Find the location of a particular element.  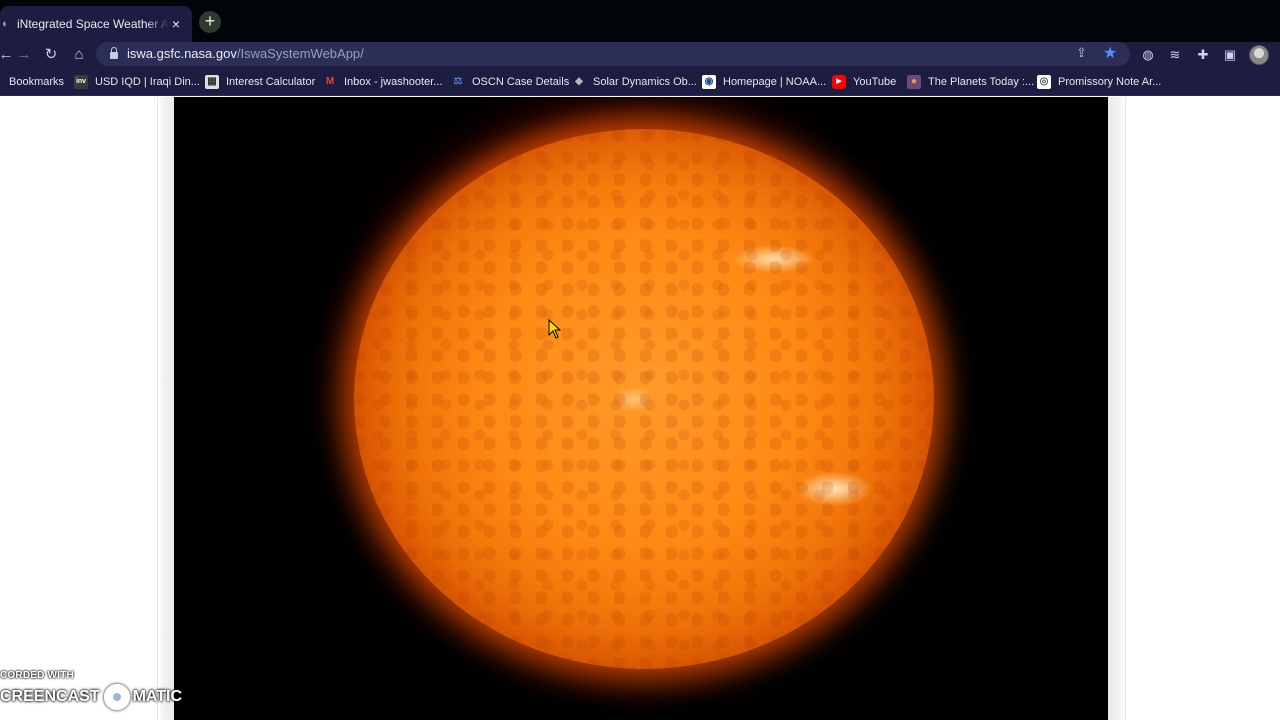

tab-title: iNtegrated Space Weather Analysis is located at coordinates (93, 24).